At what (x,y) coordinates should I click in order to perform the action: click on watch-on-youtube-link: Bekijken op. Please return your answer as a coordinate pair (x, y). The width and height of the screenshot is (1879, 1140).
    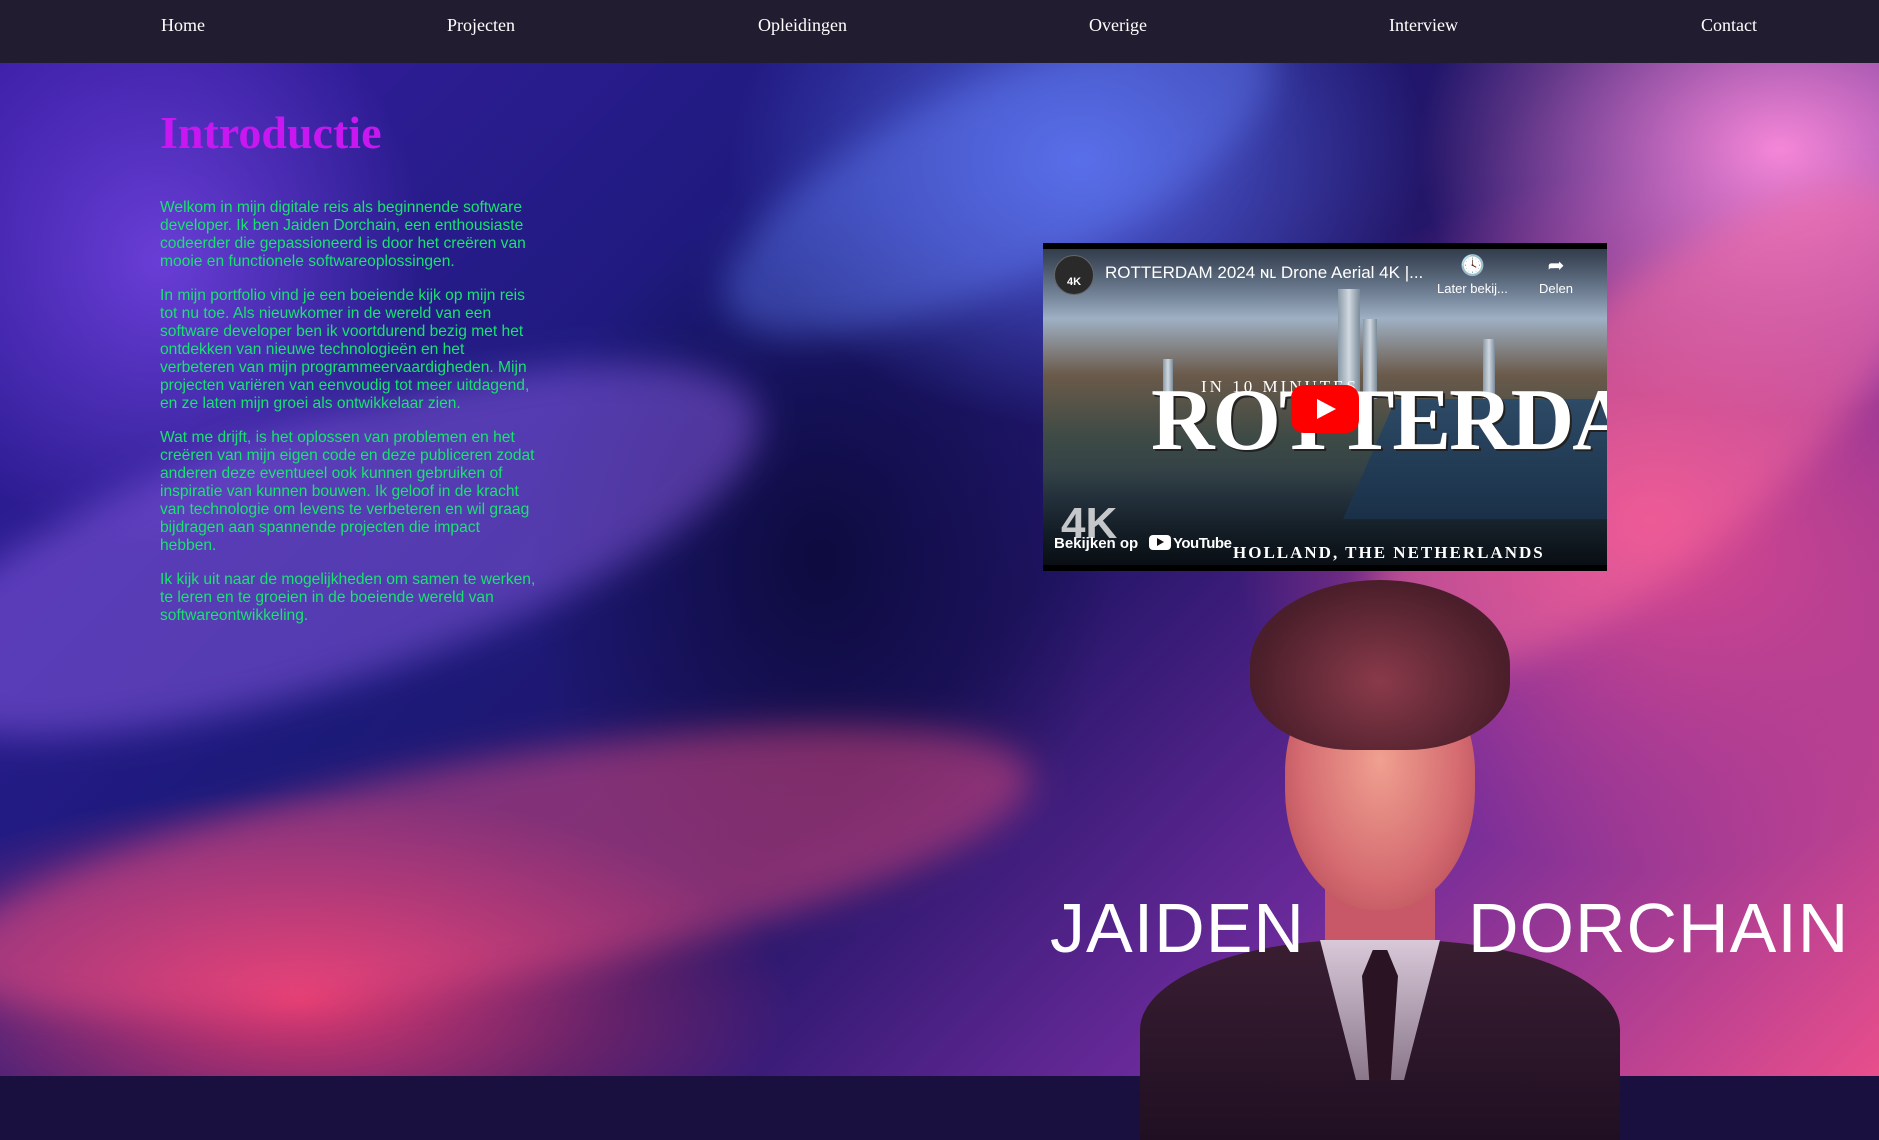
    Looking at the image, I should click on (1096, 543).